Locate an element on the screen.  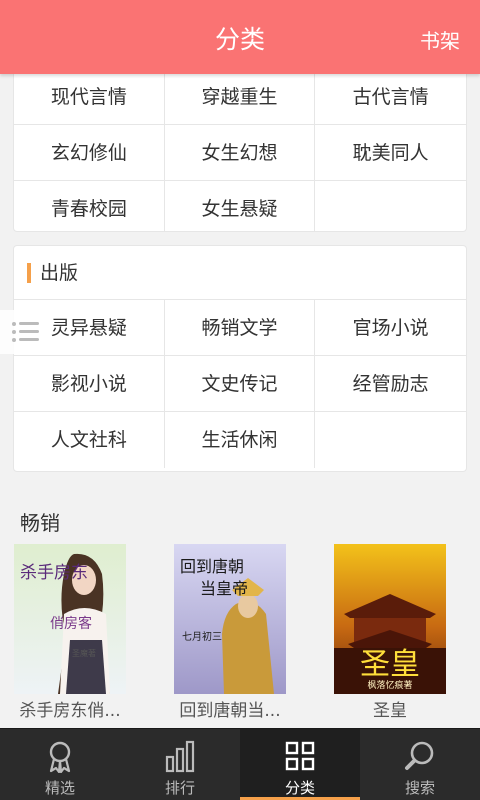
section-title: 出版 is located at coordinates (59, 273).